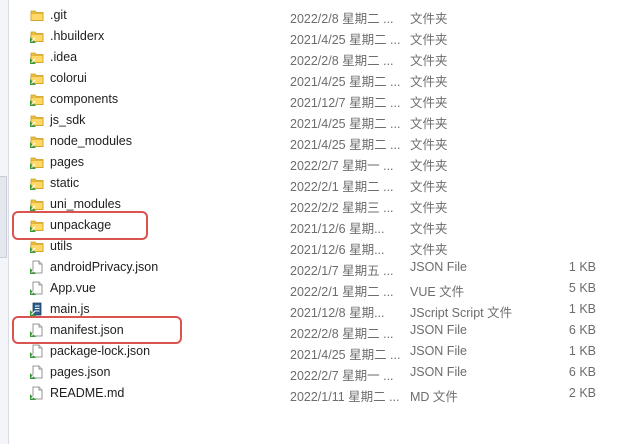 The image size is (626, 444). What do you see at coordinates (87, 330) in the screenshot?
I see `file-name: manifest.json` at bounding box center [87, 330].